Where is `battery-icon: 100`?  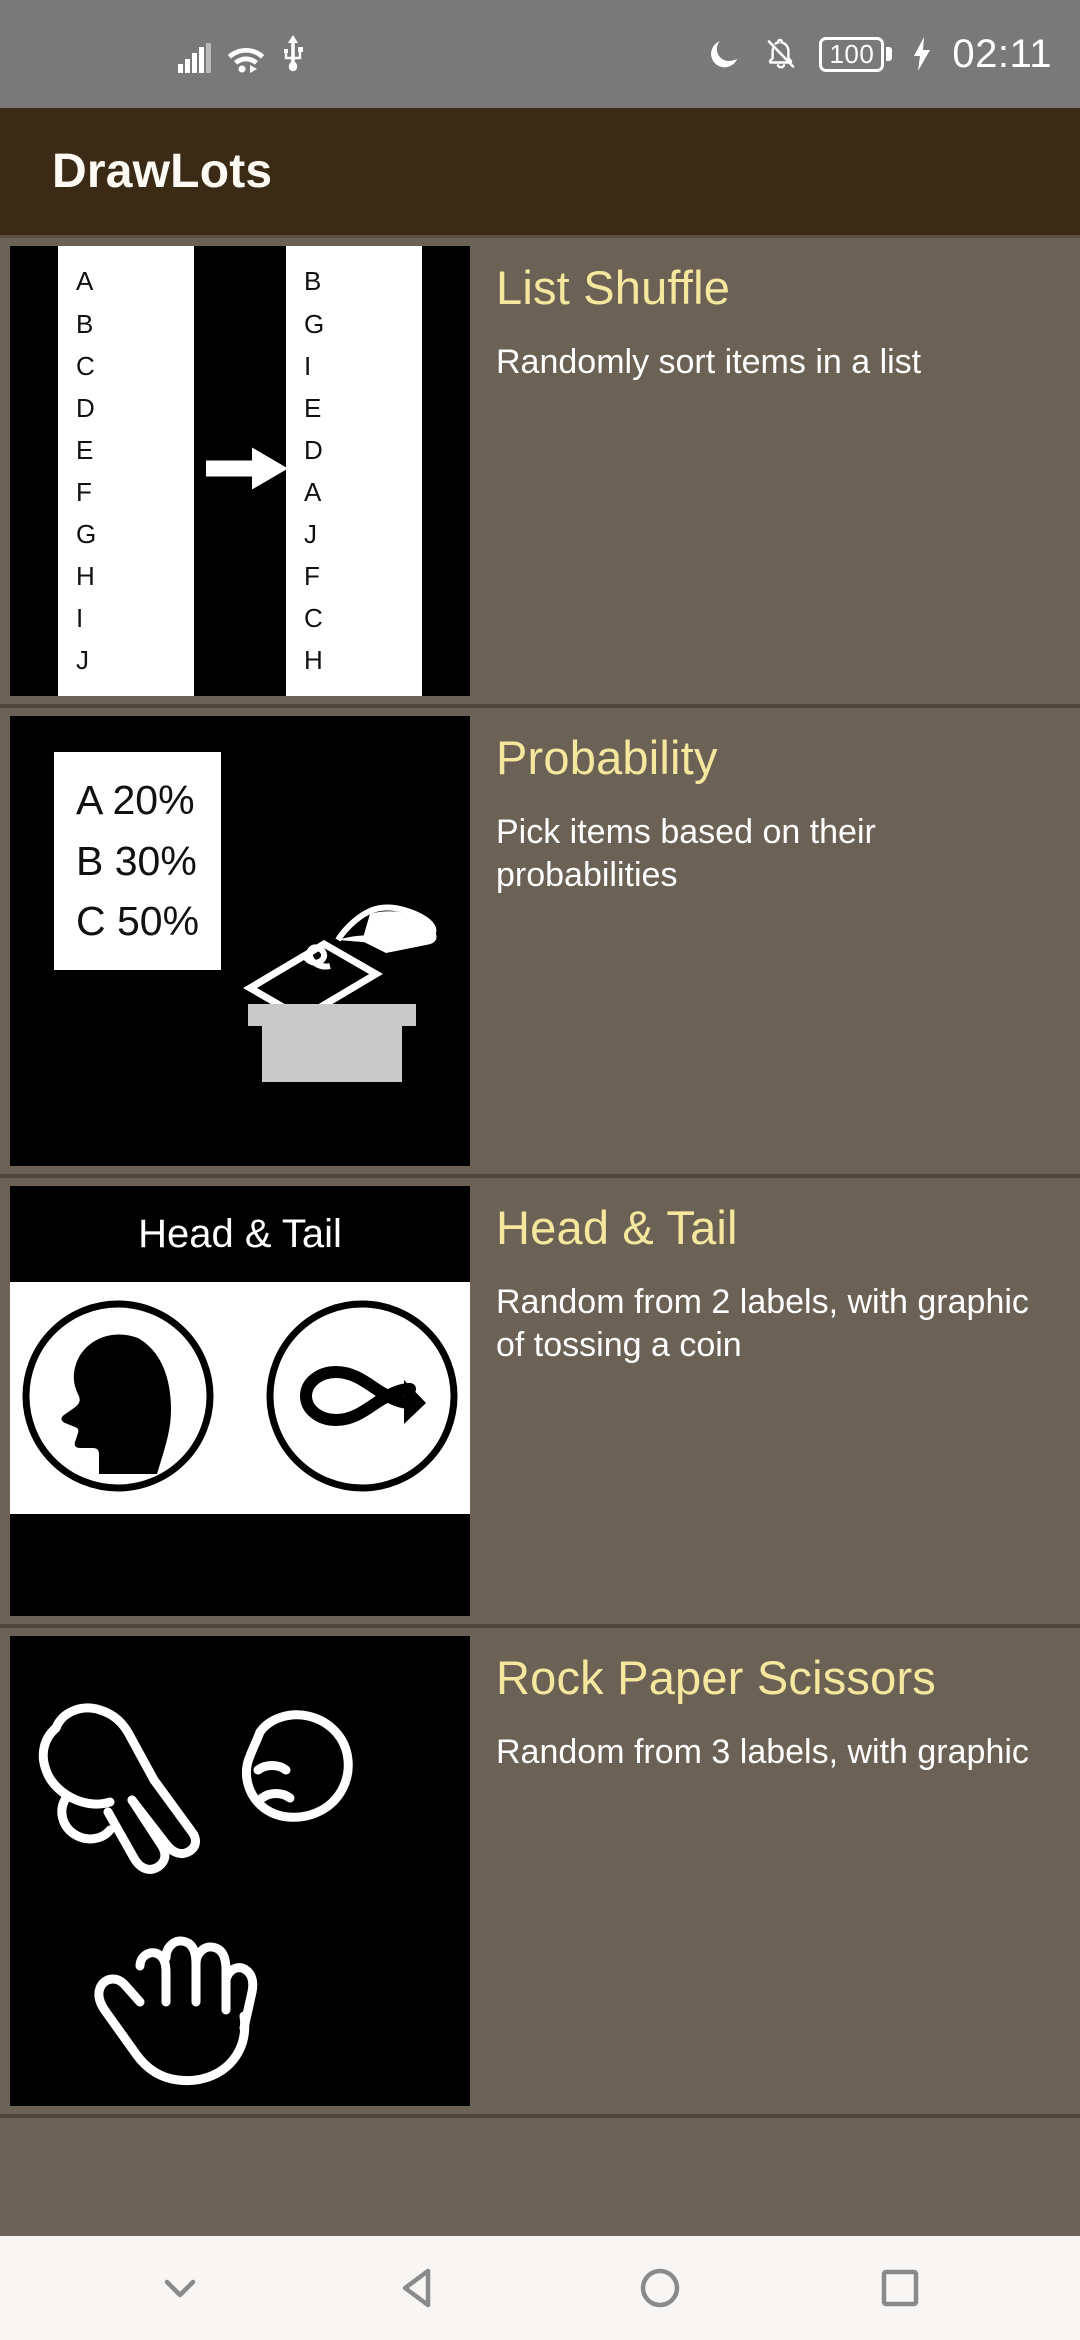
battery-icon: 100 is located at coordinates (856, 54).